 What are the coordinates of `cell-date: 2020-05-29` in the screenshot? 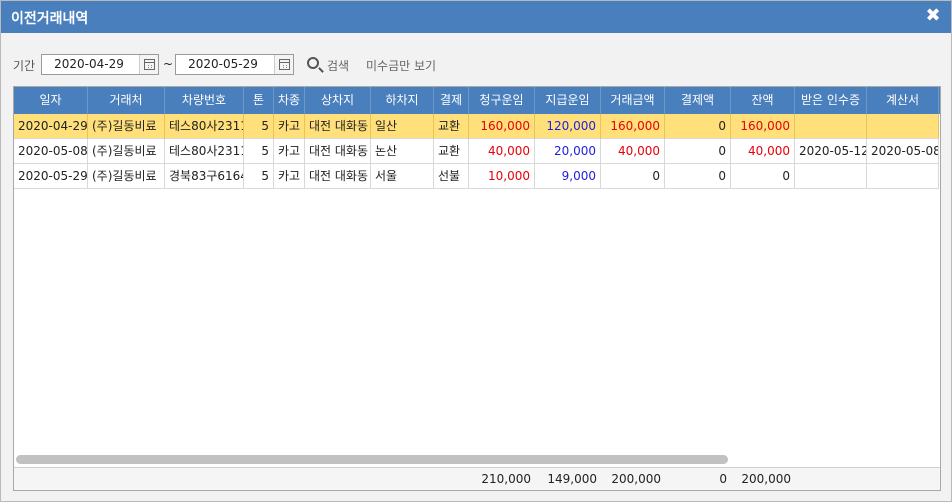 It's located at (51, 176).